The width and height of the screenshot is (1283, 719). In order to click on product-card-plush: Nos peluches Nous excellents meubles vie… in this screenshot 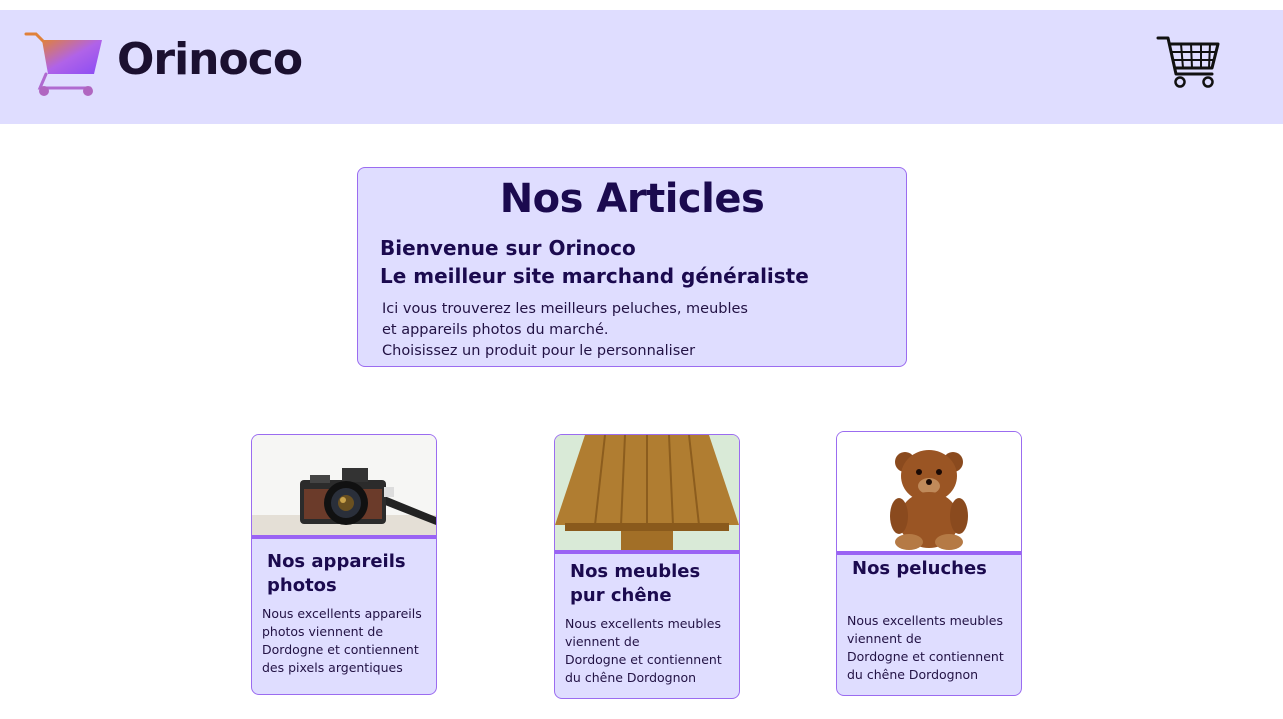, I will do `click(929, 563)`.